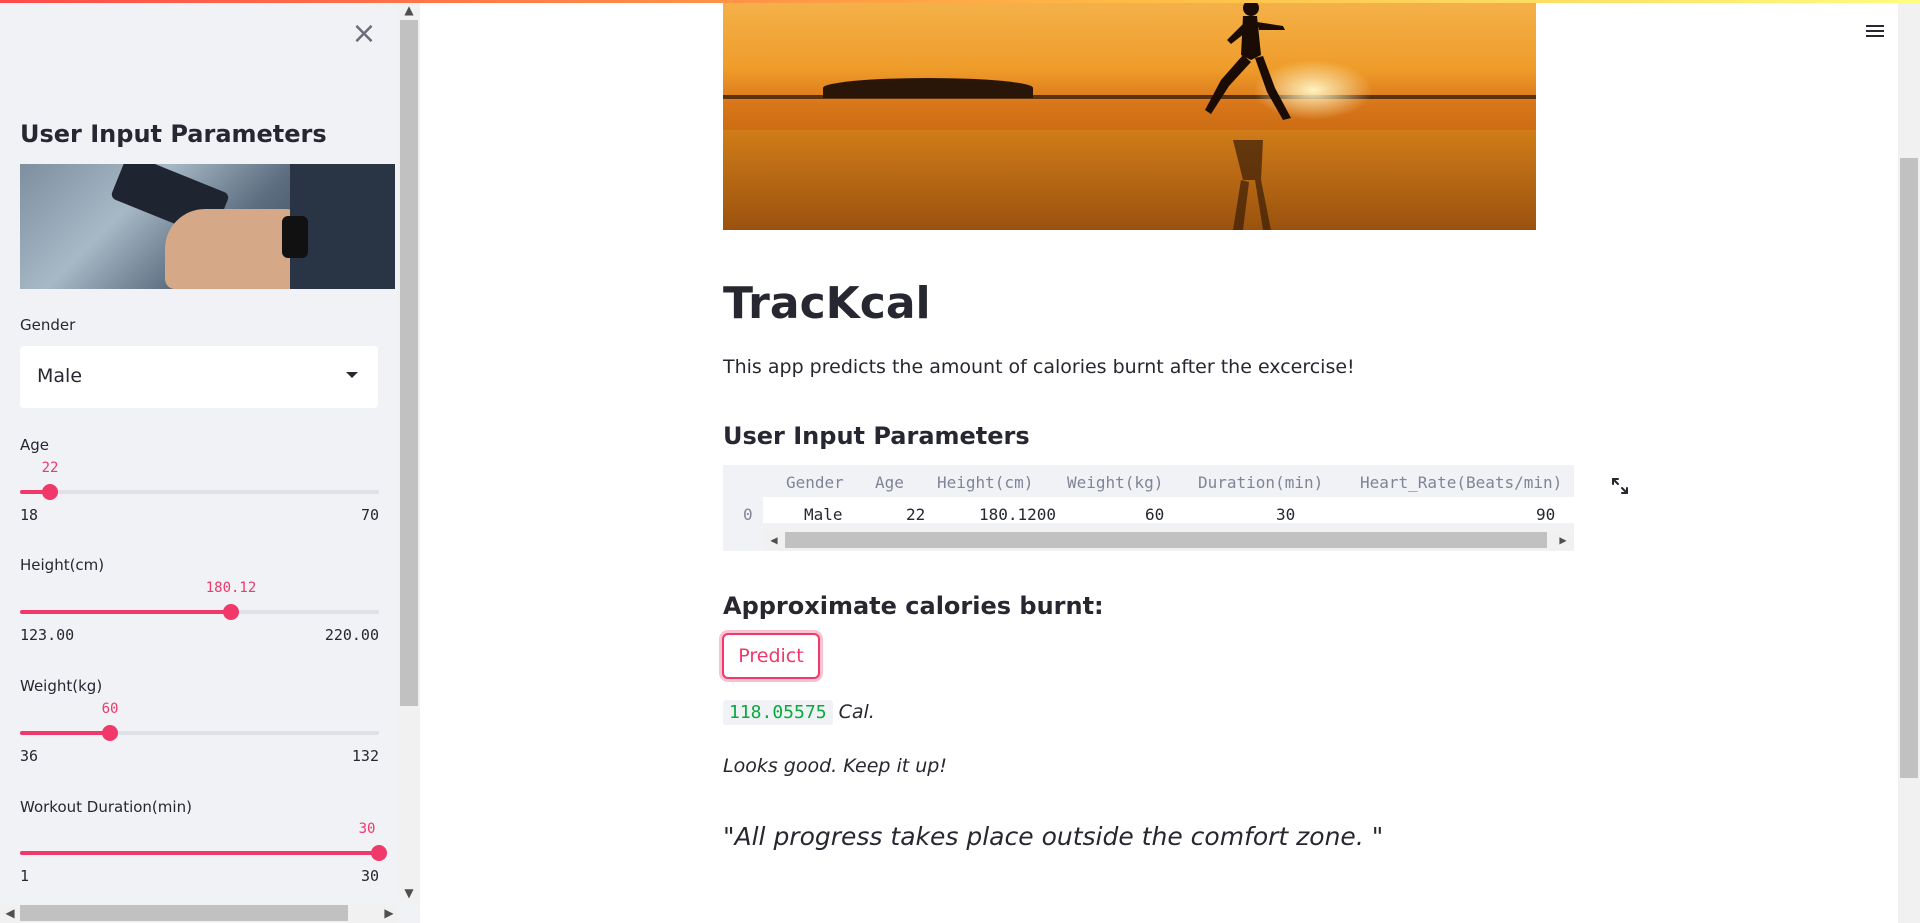  Describe the element at coordinates (351, 635) in the screenshot. I see `height-slider-max: 220.00` at that location.